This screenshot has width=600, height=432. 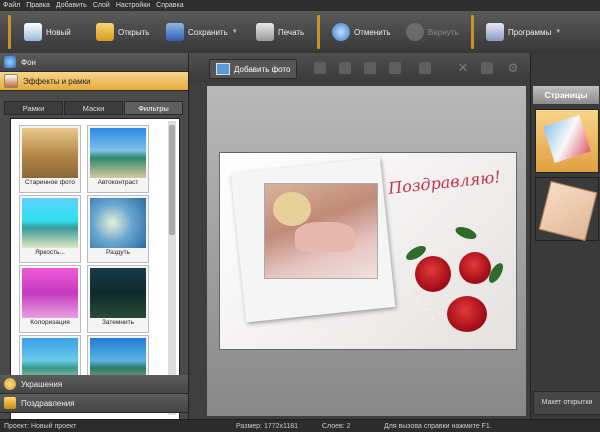 What do you see at coordinates (133, 5) in the screenshot?
I see `menu-settings: Настройки` at bounding box center [133, 5].